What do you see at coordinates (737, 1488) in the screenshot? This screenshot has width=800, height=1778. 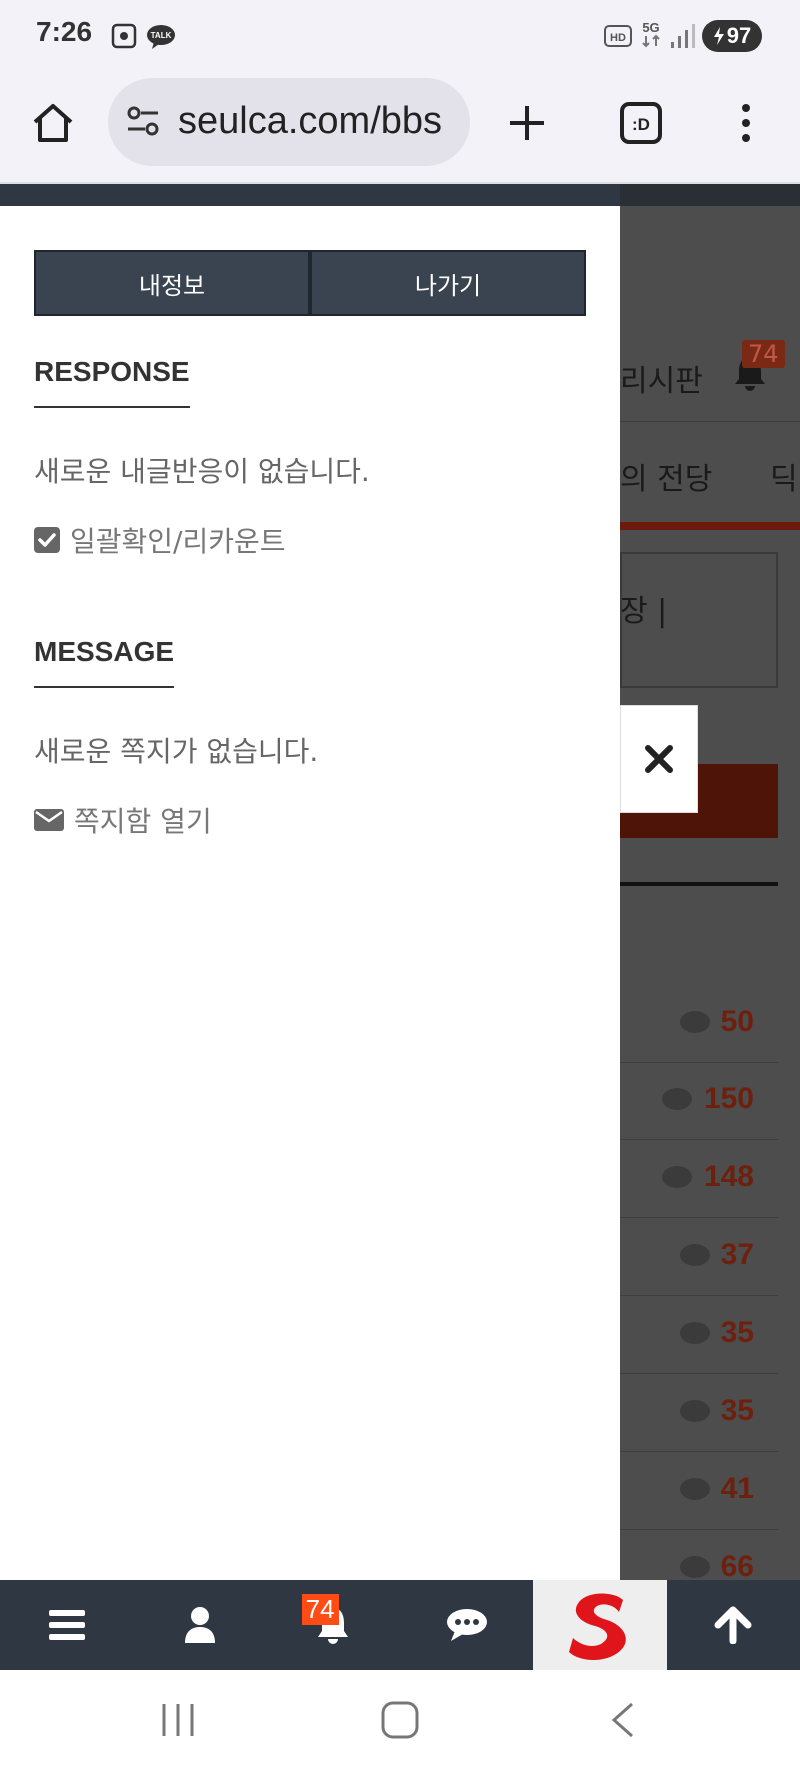 I see `comment-count: 41` at bounding box center [737, 1488].